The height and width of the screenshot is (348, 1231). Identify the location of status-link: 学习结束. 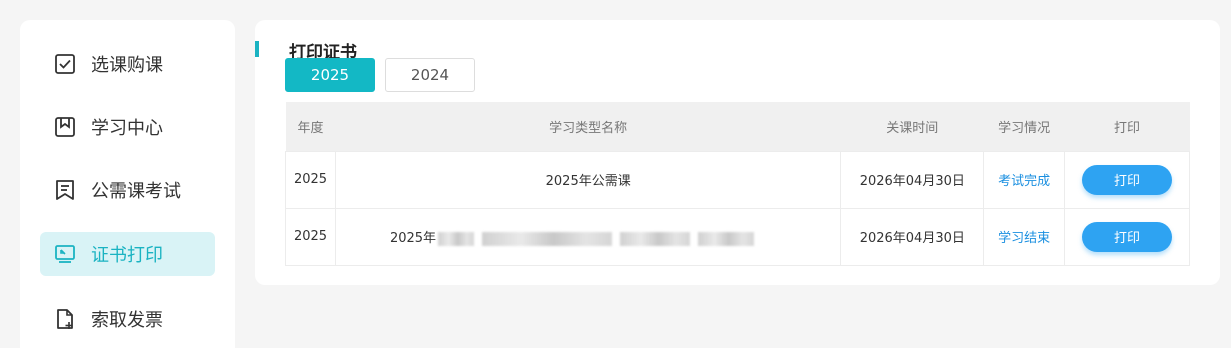
(1024, 238).